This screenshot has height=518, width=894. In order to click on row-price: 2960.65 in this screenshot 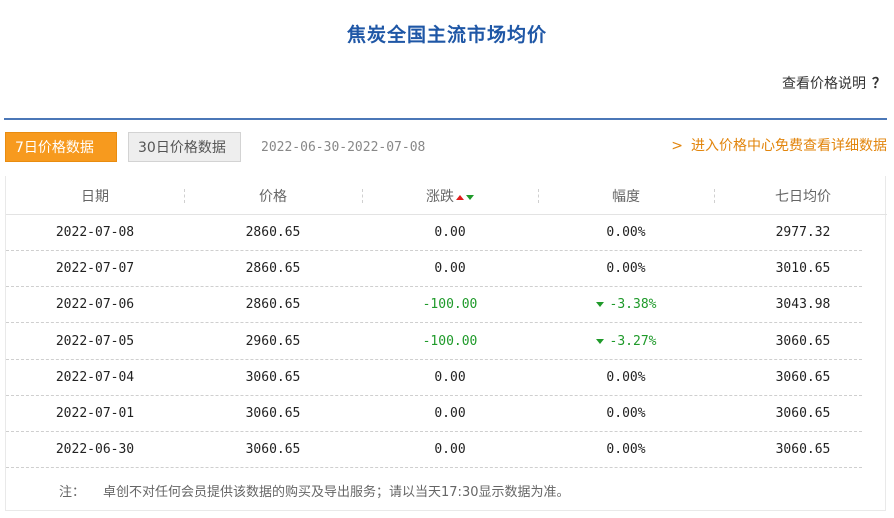, I will do `click(273, 341)`.